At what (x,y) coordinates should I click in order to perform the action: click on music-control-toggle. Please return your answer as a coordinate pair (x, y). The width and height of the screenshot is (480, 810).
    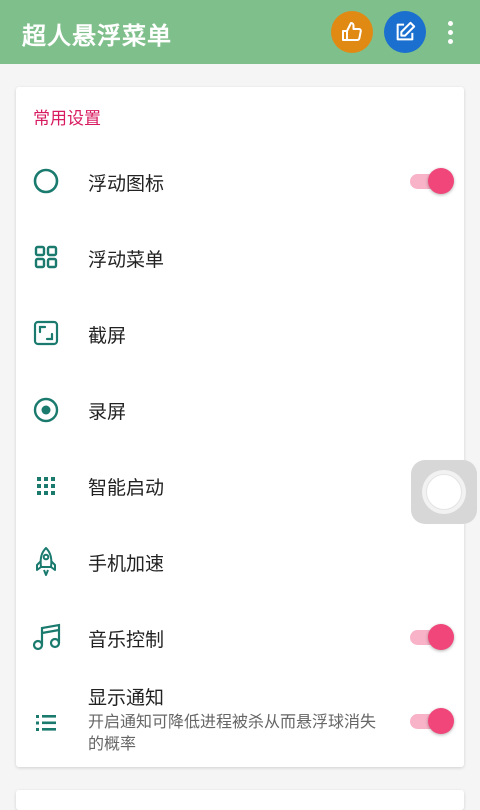
    Looking at the image, I should click on (431, 637).